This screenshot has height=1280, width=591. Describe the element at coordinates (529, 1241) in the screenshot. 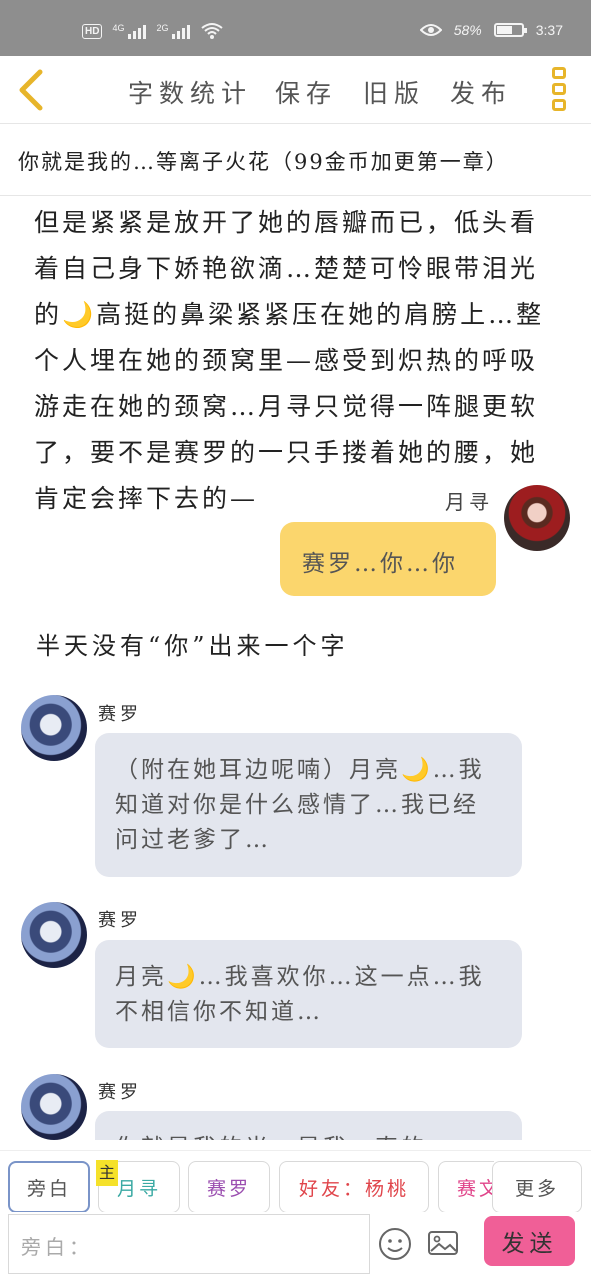

I see `send-button: 发送` at that location.